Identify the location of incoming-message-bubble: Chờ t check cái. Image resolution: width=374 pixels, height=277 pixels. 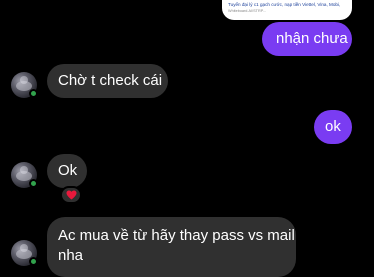
(107, 81).